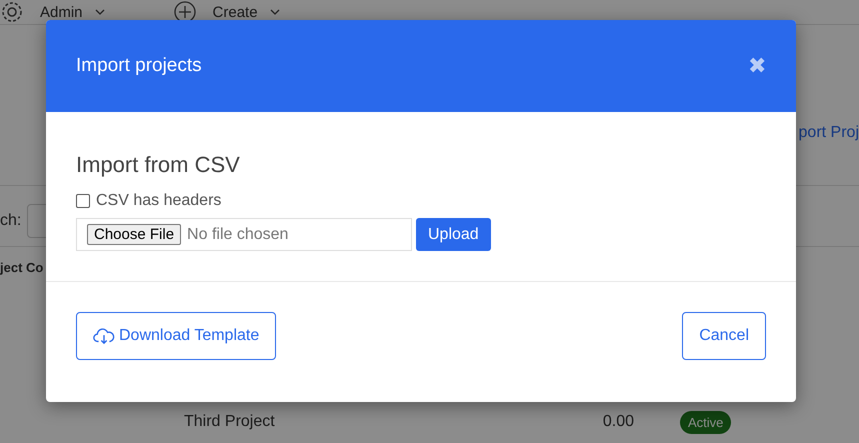 Image resolution: width=859 pixels, height=443 pixels. What do you see at coordinates (237, 235) in the screenshot?
I see `file-status: No file chosen` at bounding box center [237, 235].